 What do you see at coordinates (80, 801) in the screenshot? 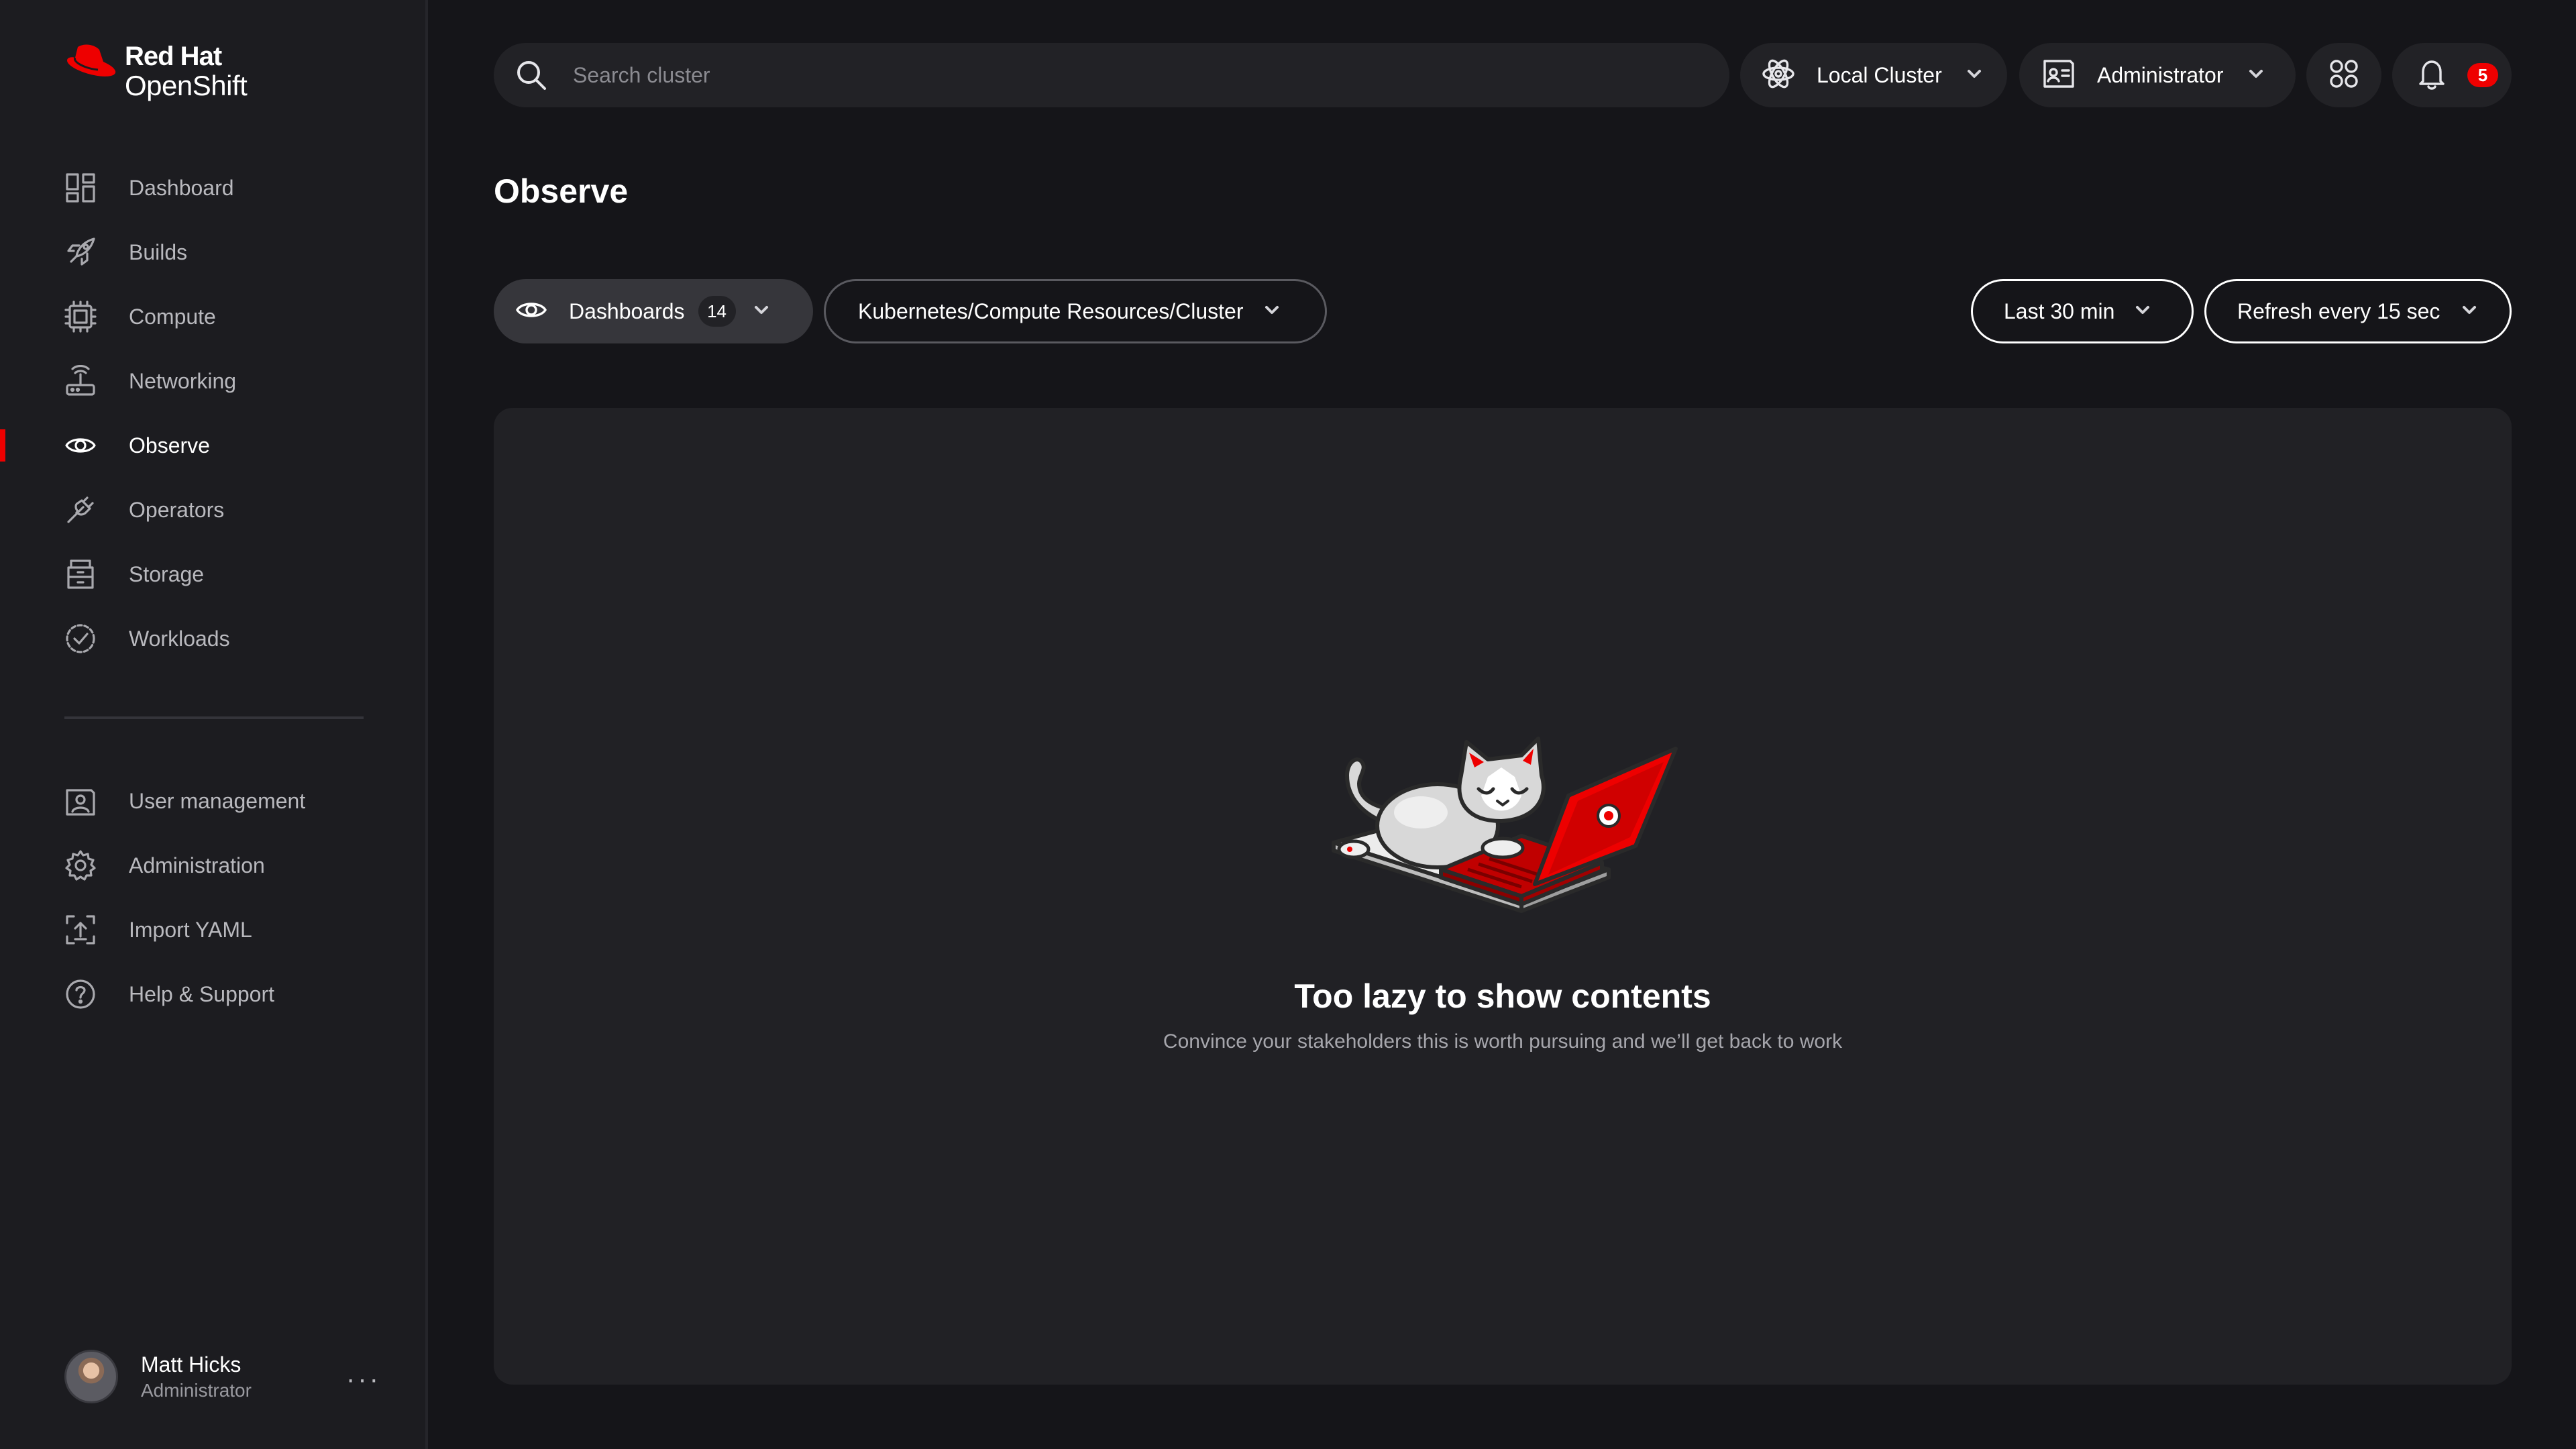
I see `user-card-icon` at bounding box center [80, 801].